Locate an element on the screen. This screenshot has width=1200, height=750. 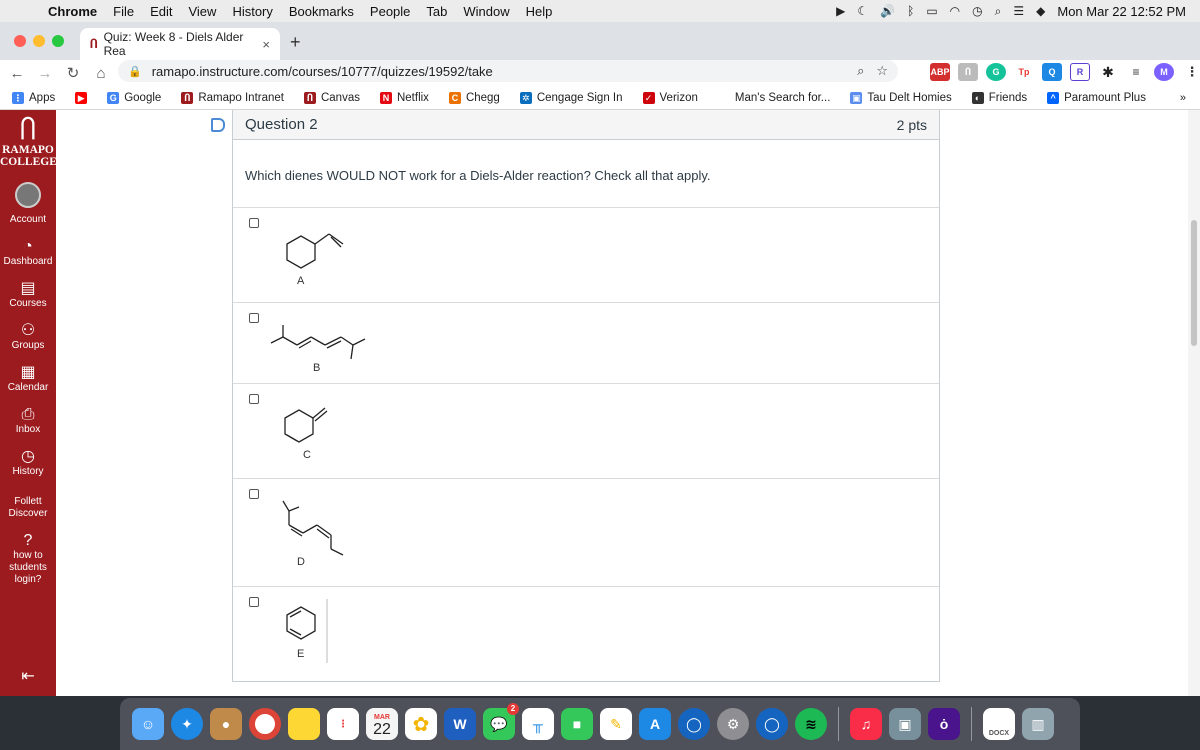
back-icon: ← is located at coordinates (17, 73).